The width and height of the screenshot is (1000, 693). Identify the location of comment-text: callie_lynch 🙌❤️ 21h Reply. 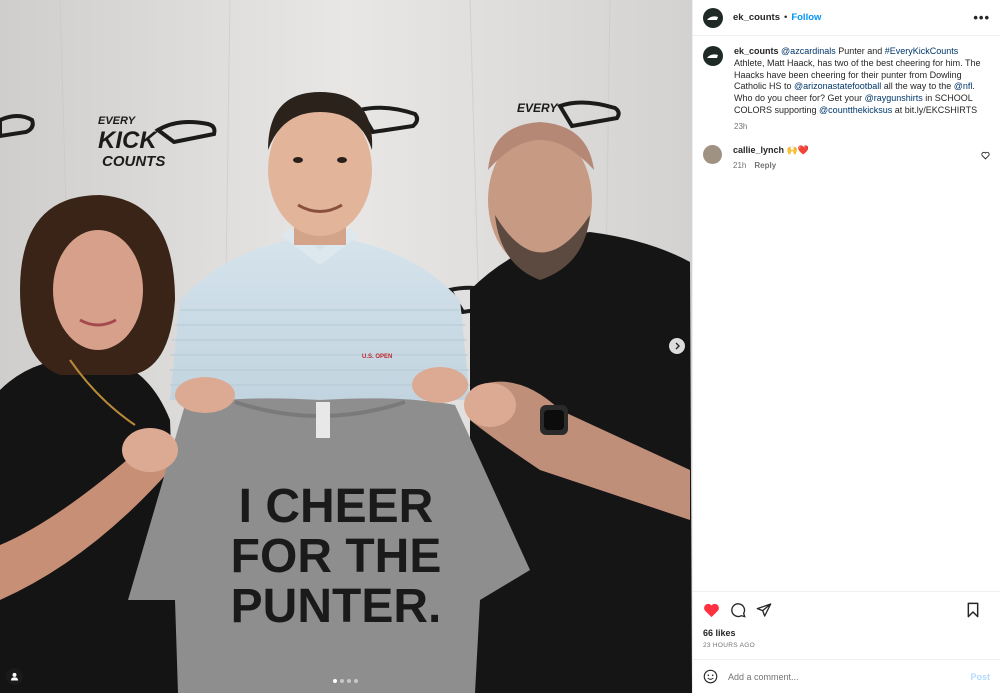
(853, 159).